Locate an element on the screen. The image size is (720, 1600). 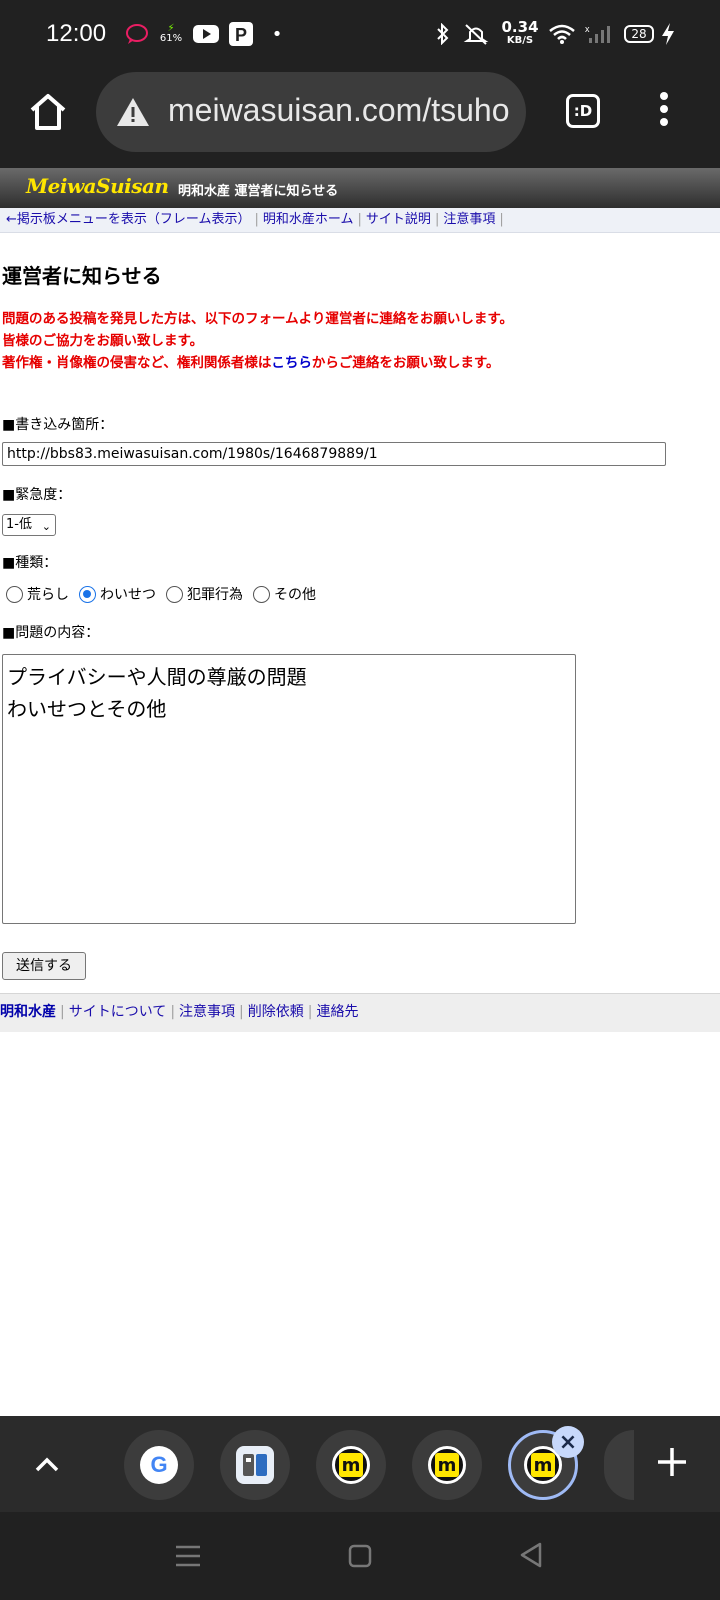
battery-saver-icon: ⚡ 61% is located at coordinates (171, 33).